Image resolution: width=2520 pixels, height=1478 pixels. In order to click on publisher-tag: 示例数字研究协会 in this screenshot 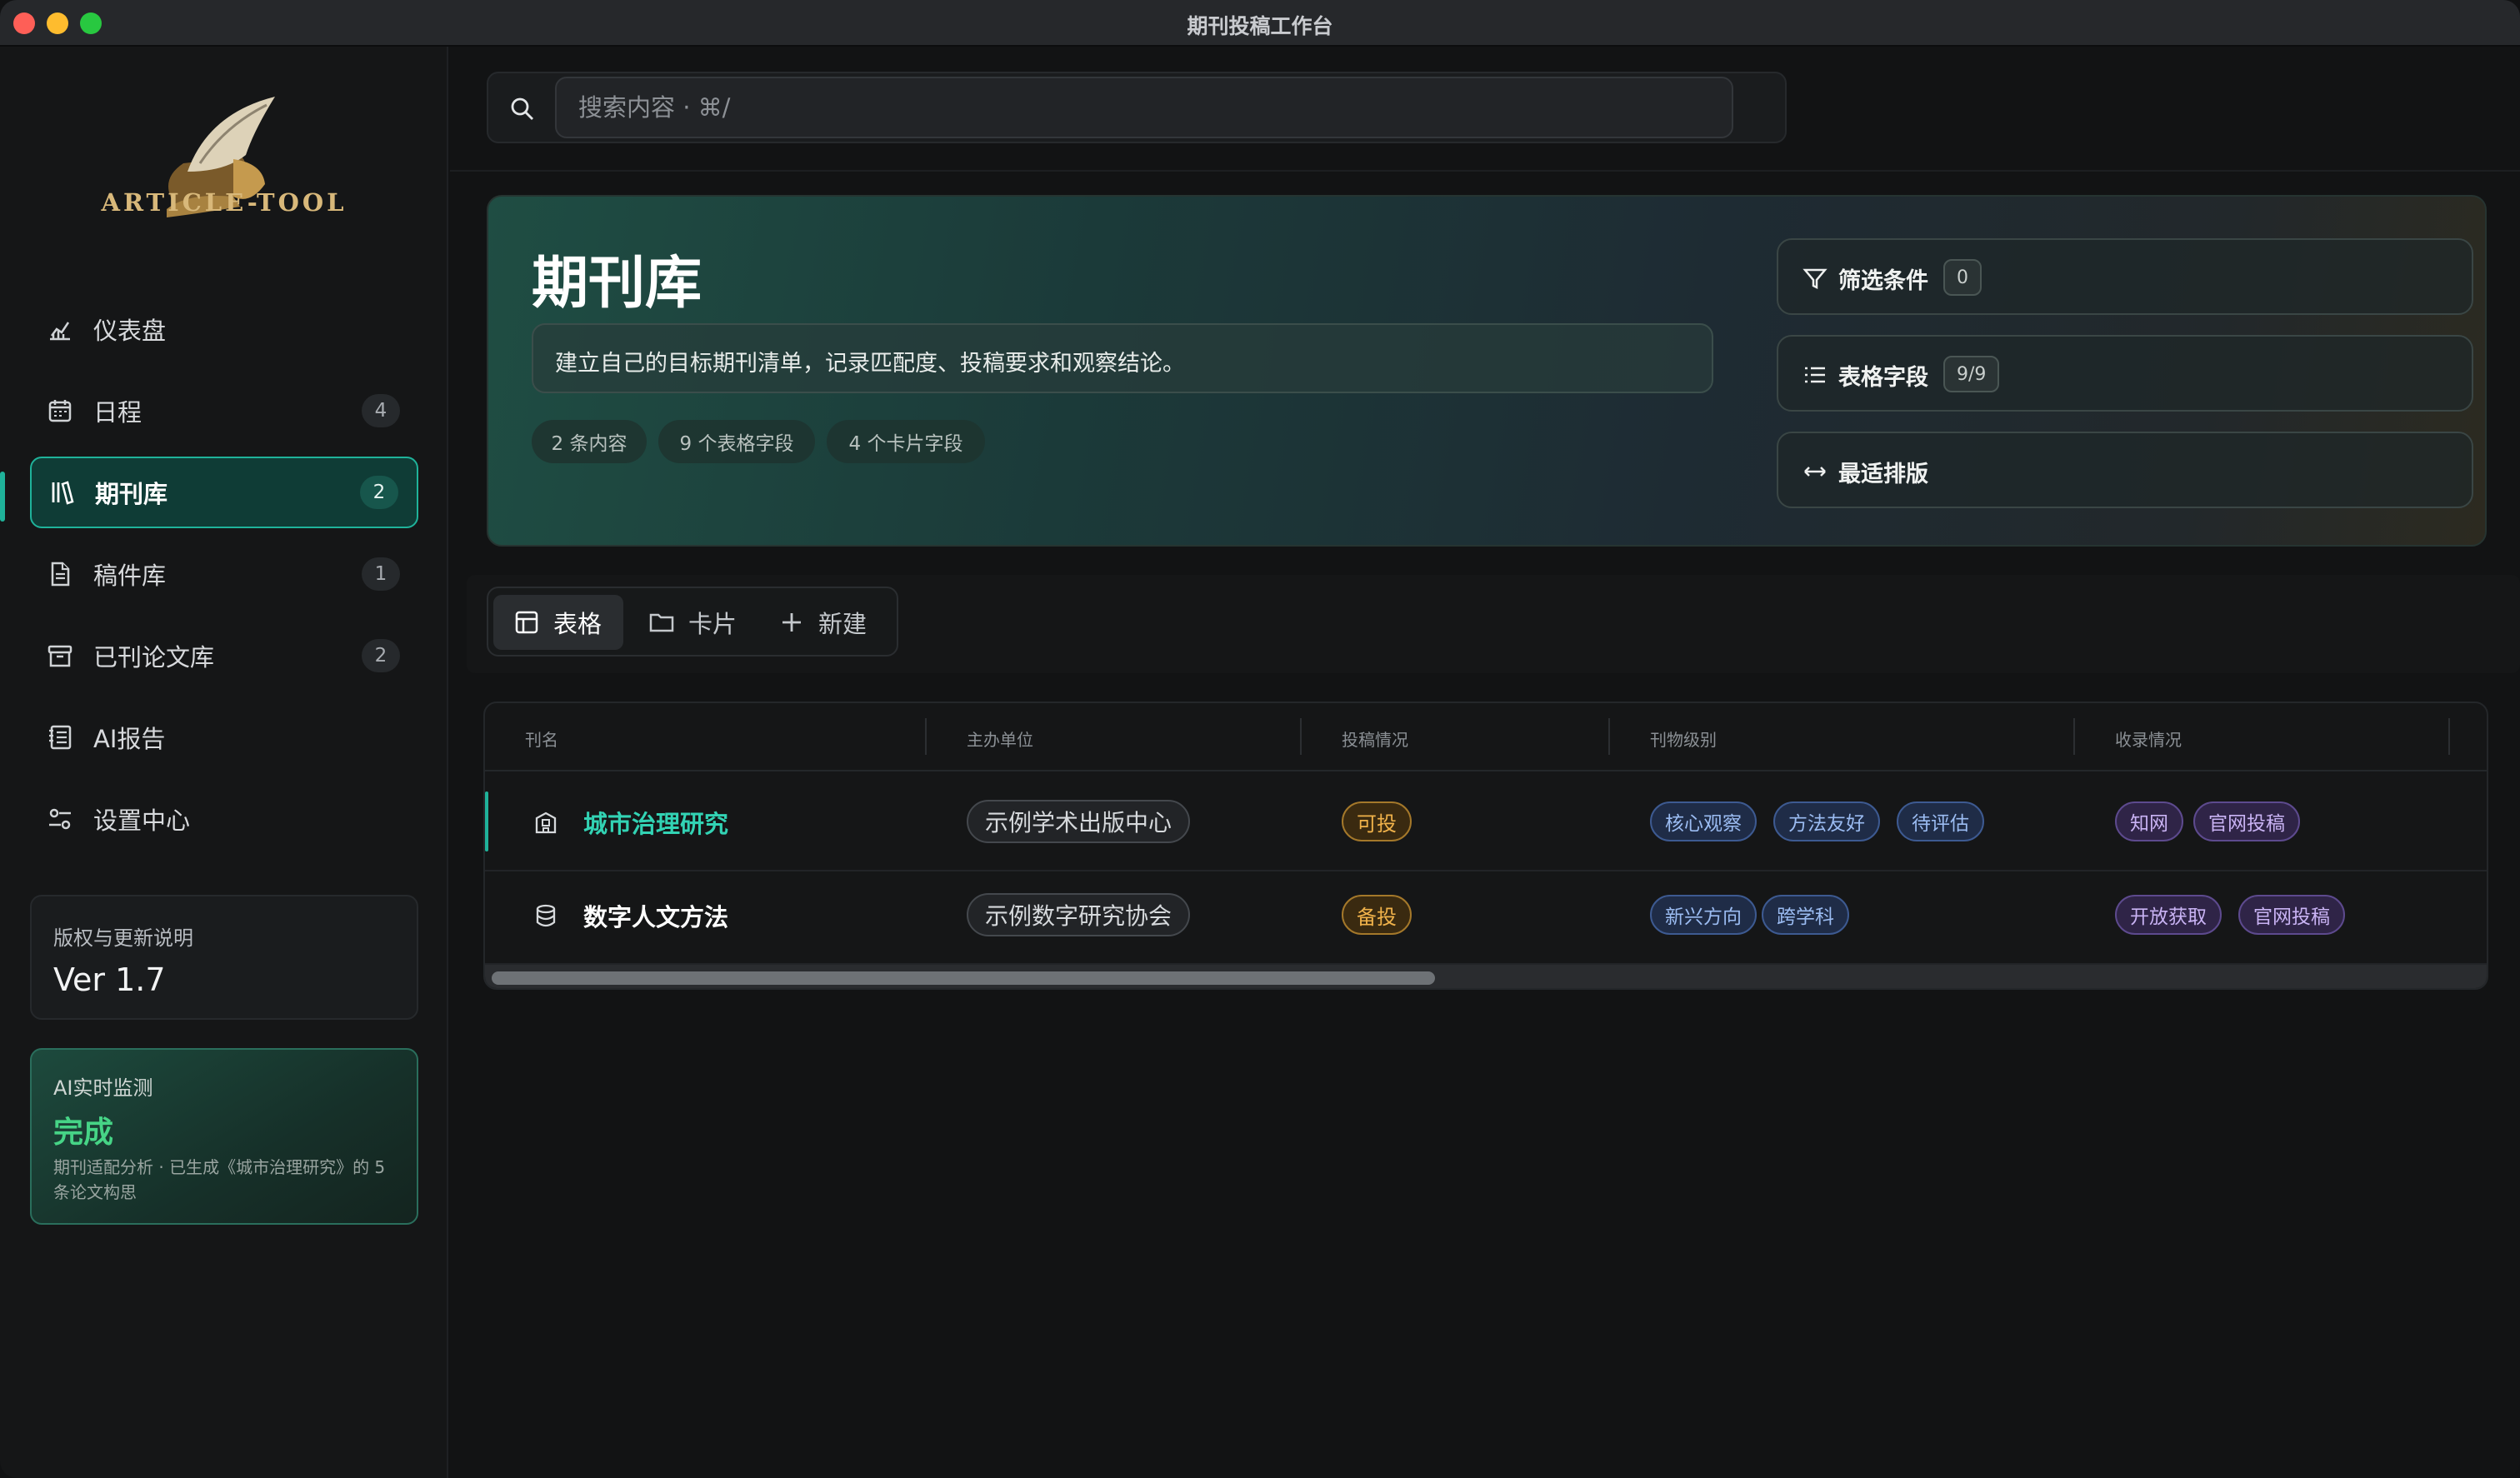, I will do `click(1079, 915)`.